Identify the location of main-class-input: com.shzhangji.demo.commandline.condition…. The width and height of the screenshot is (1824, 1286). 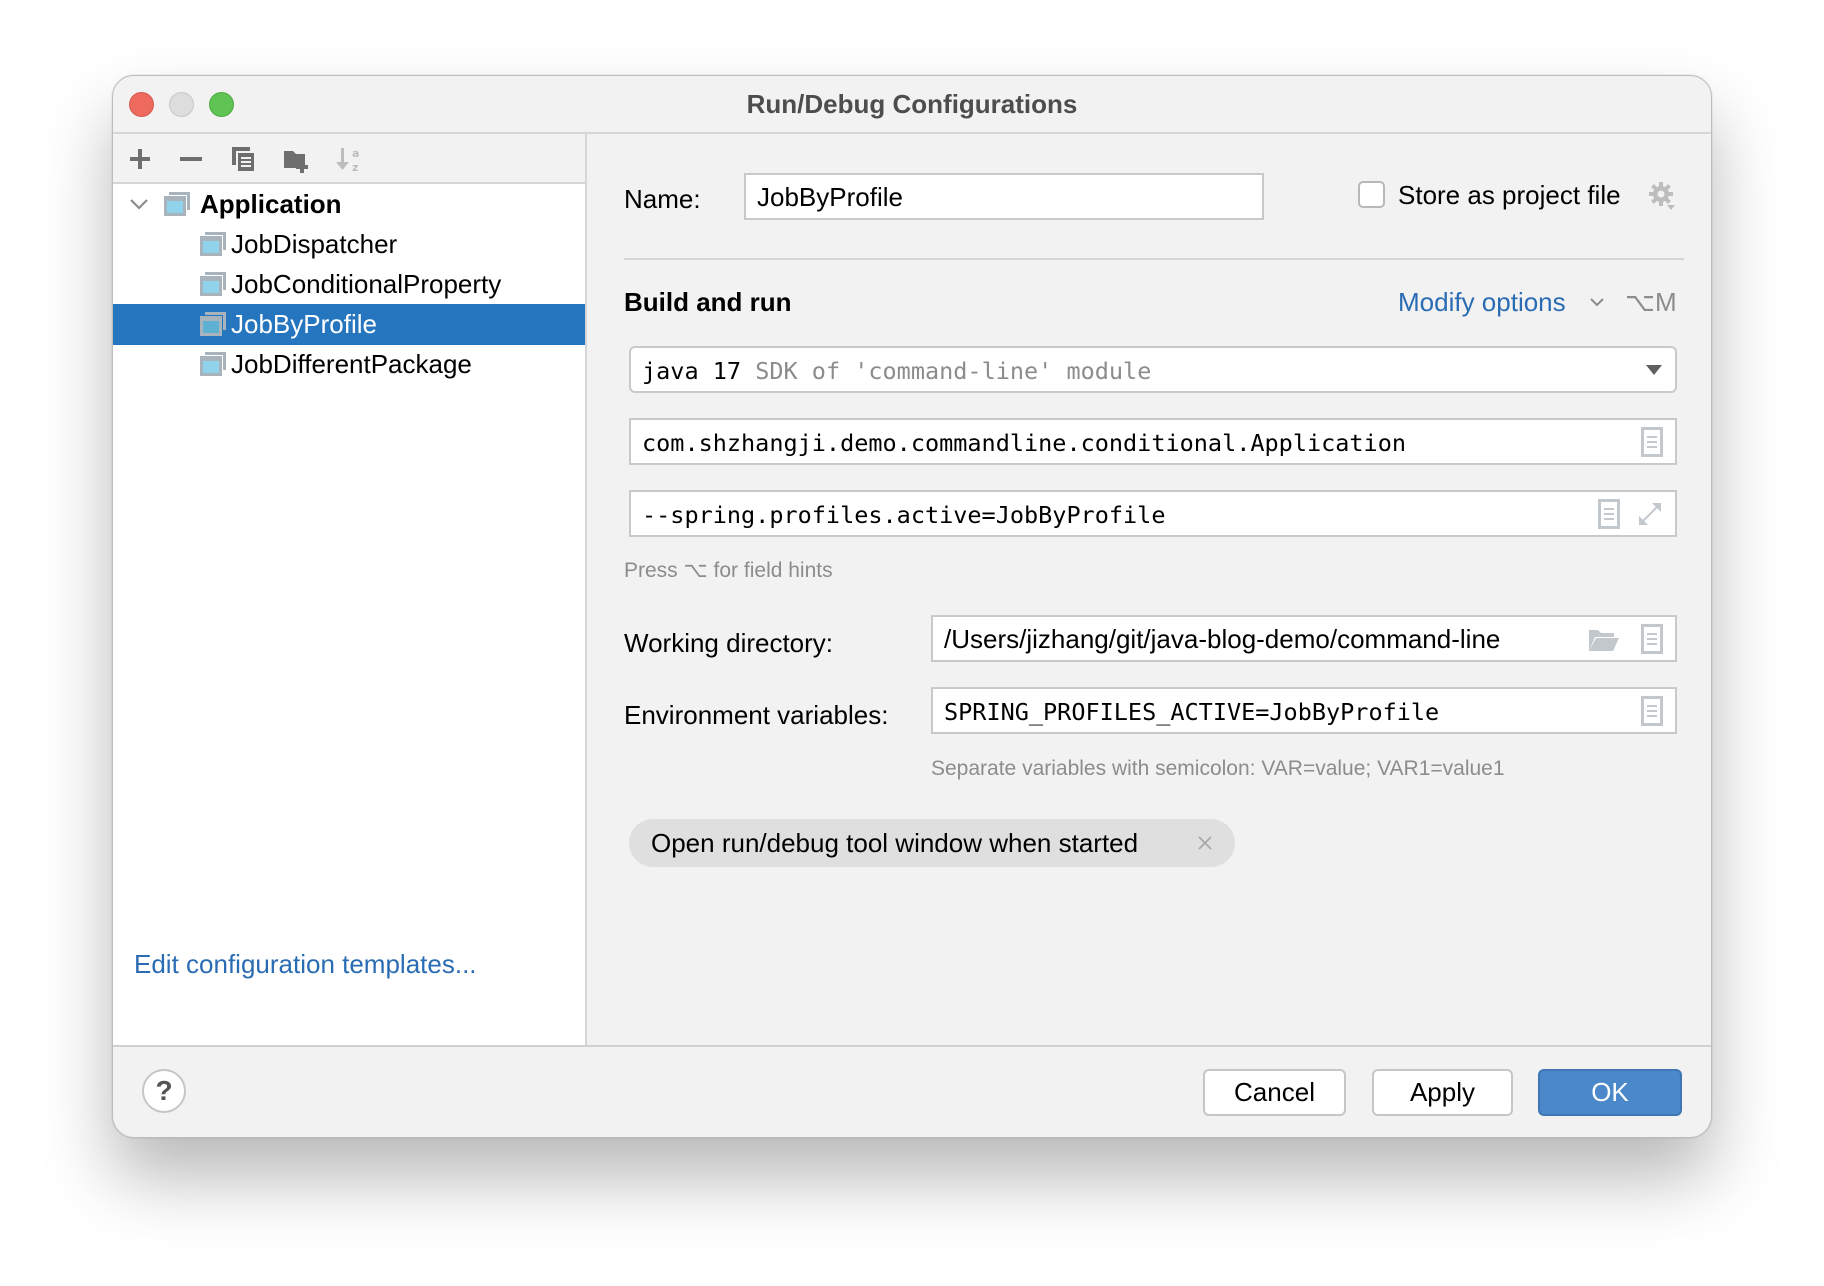
(1153, 441).